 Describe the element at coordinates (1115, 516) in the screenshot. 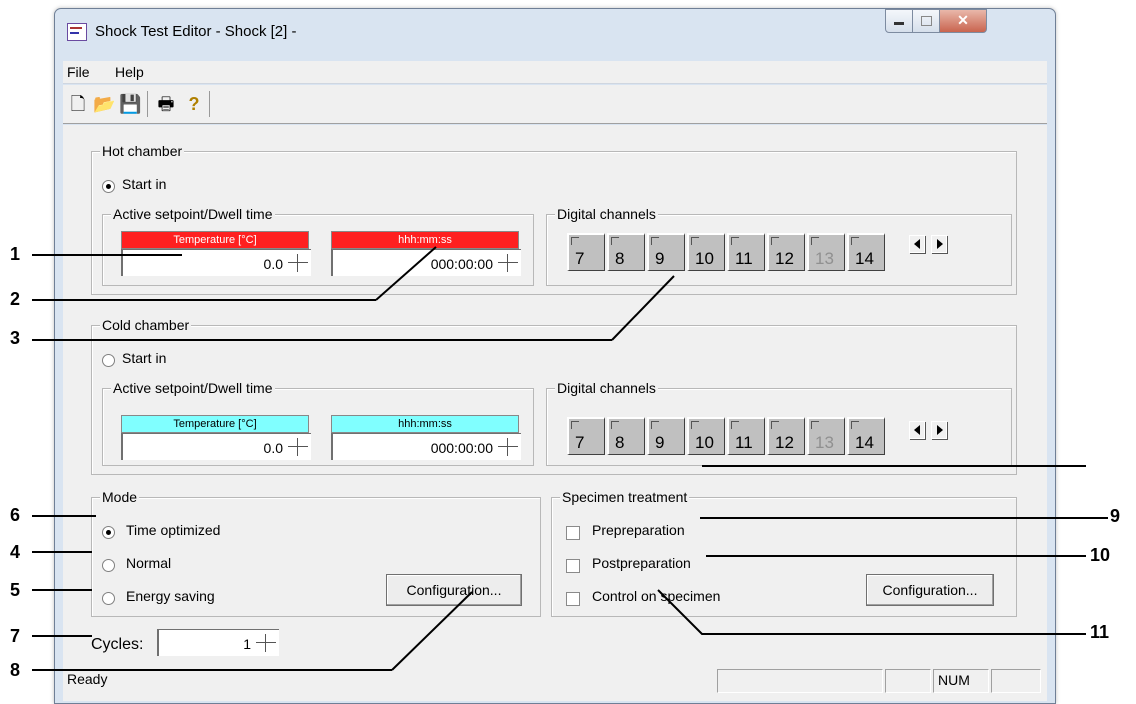

I see `callout-9: 9` at that location.